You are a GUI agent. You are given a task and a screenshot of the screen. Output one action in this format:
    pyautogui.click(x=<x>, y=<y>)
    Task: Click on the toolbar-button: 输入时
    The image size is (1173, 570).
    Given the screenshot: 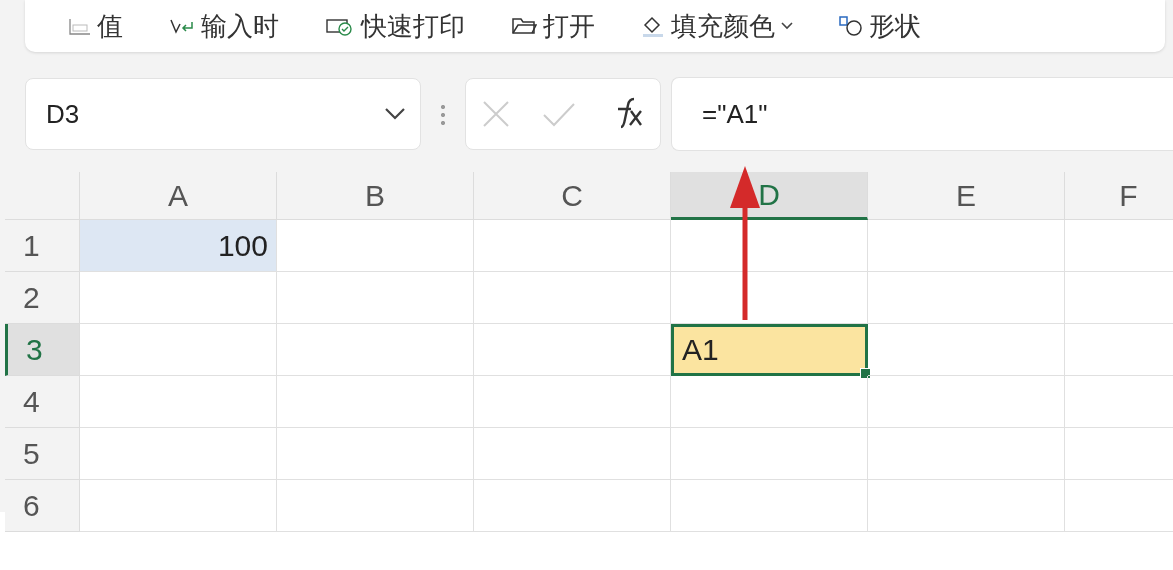 What is the action you would take?
    pyautogui.click(x=224, y=26)
    